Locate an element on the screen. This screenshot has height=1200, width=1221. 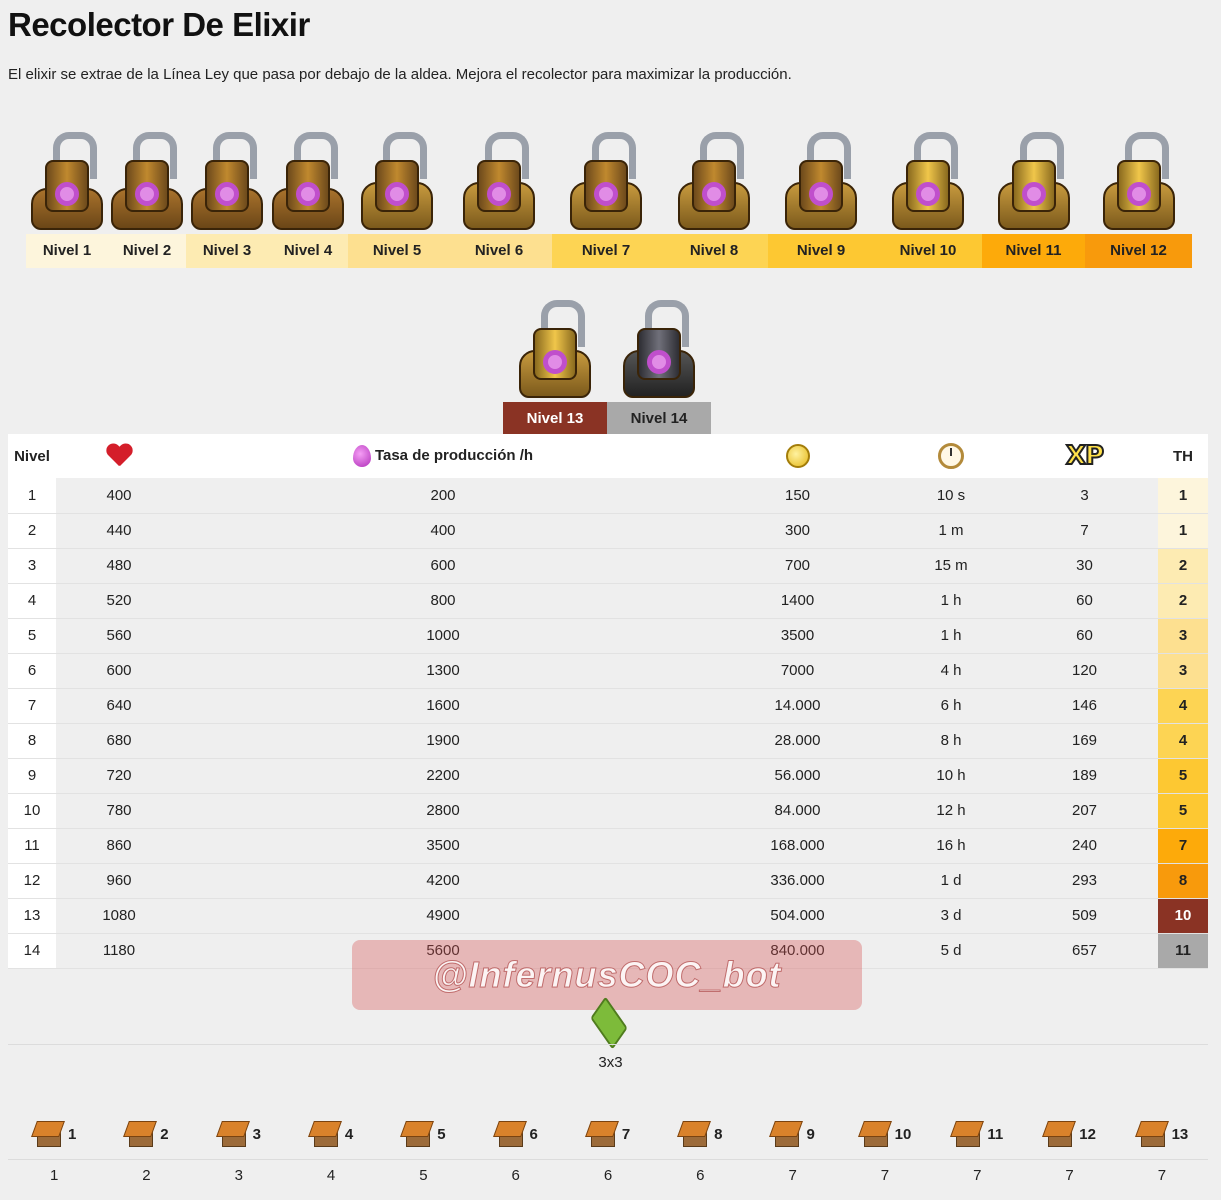
town-hall-header: 13 is located at coordinates (1161, 1134).